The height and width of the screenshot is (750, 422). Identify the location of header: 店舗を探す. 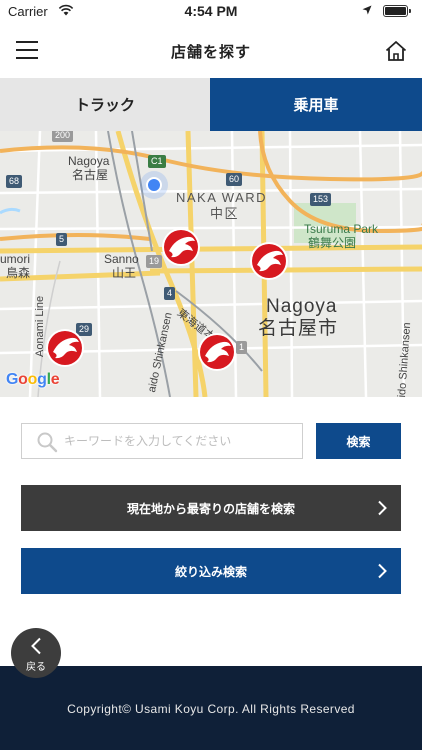
(211, 50).